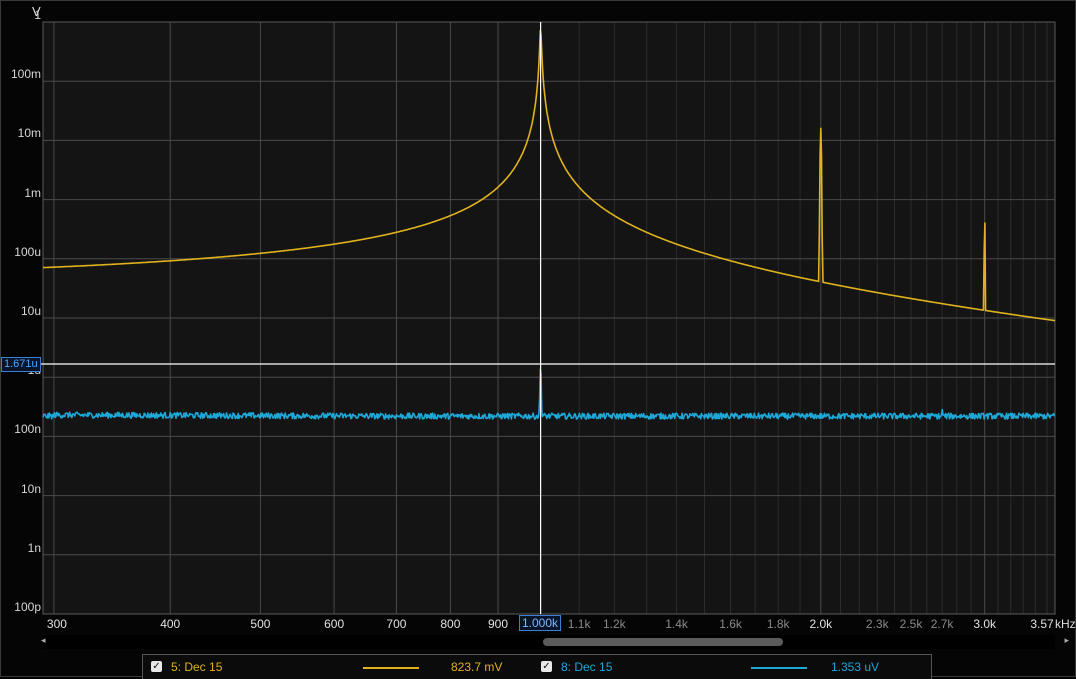  Describe the element at coordinates (21, 364) in the screenshot. I see `cursor-y-readout: 1.671u` at that location.